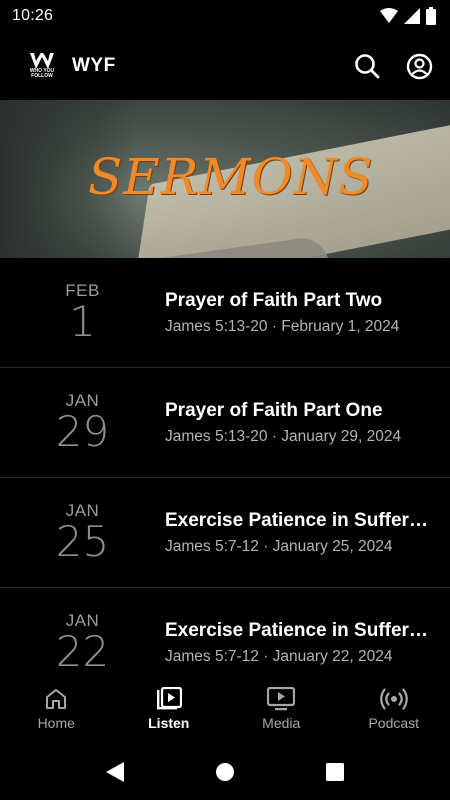 The height and width of the screenshot is (800, 450). I want to click on sermon-date: JAN 25, so click(82, 533).